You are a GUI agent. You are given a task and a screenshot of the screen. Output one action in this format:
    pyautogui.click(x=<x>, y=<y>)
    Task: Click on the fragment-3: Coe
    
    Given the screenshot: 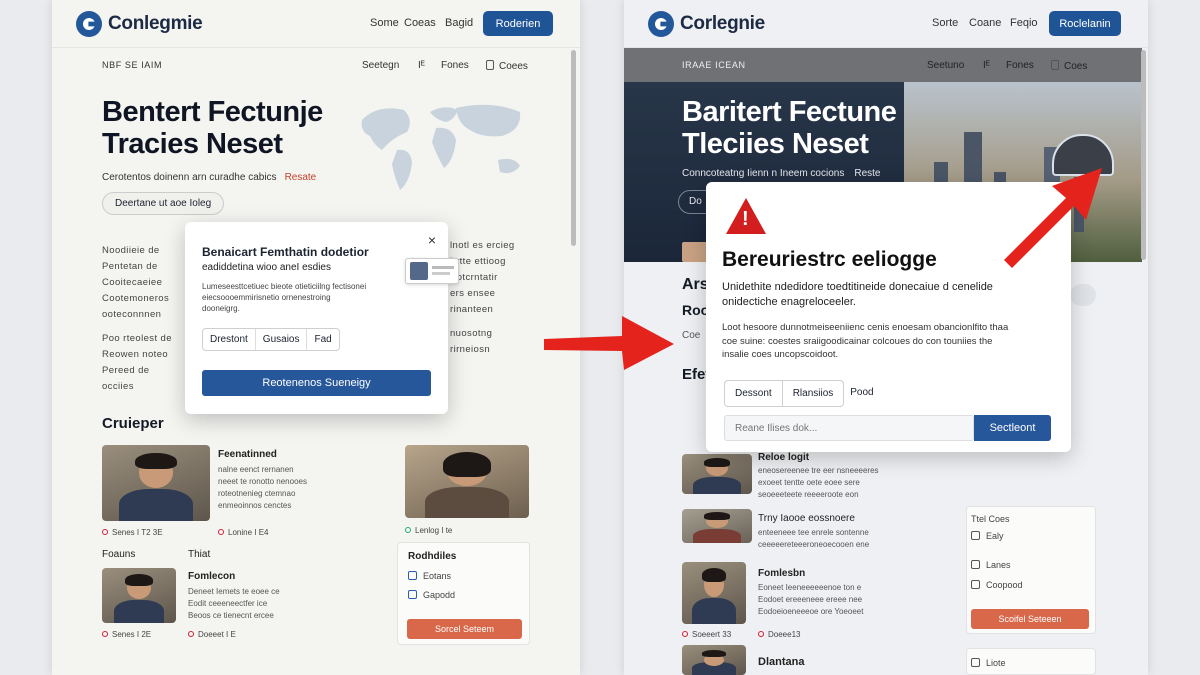 What is the action you would take?
    pyautogui.click(x=691, y=335)
    